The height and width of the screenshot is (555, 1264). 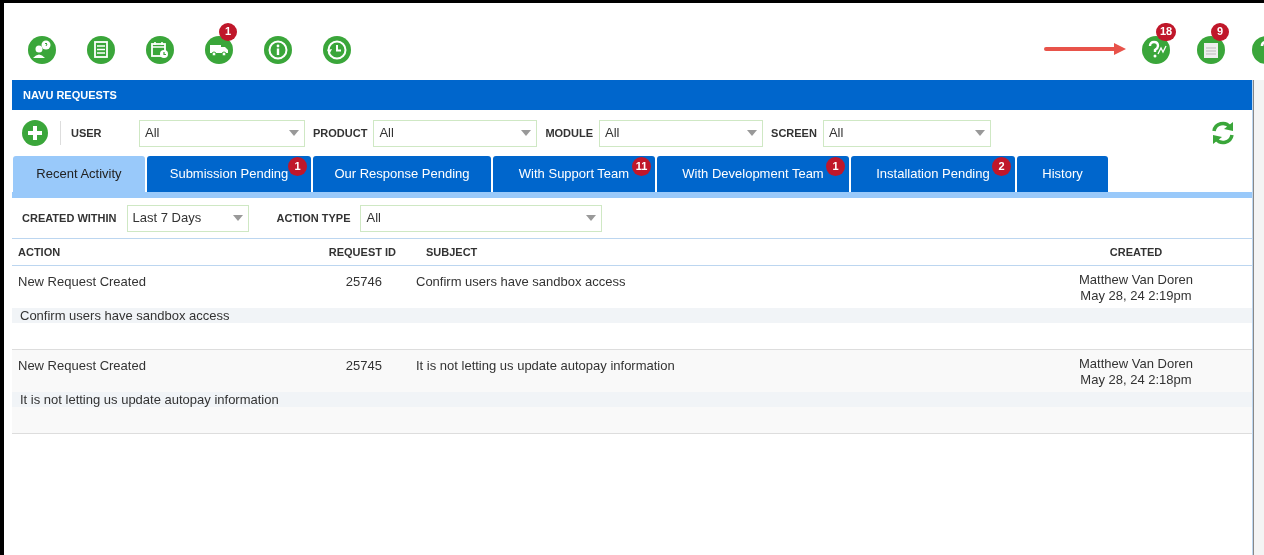 What do you see at coordinates (1136, 252) in the screenshot?
I see `column-header: CREATED` at bounding box center [1136, 252].